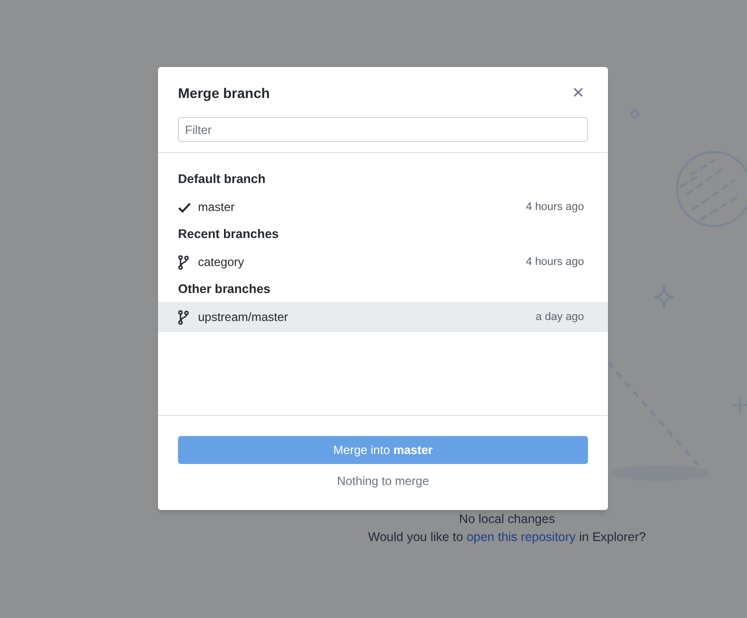  What do you see at coordinates (560, 317) in the screenshot?
I see `branch-time: a day ago` at bounding box center [560, 317].